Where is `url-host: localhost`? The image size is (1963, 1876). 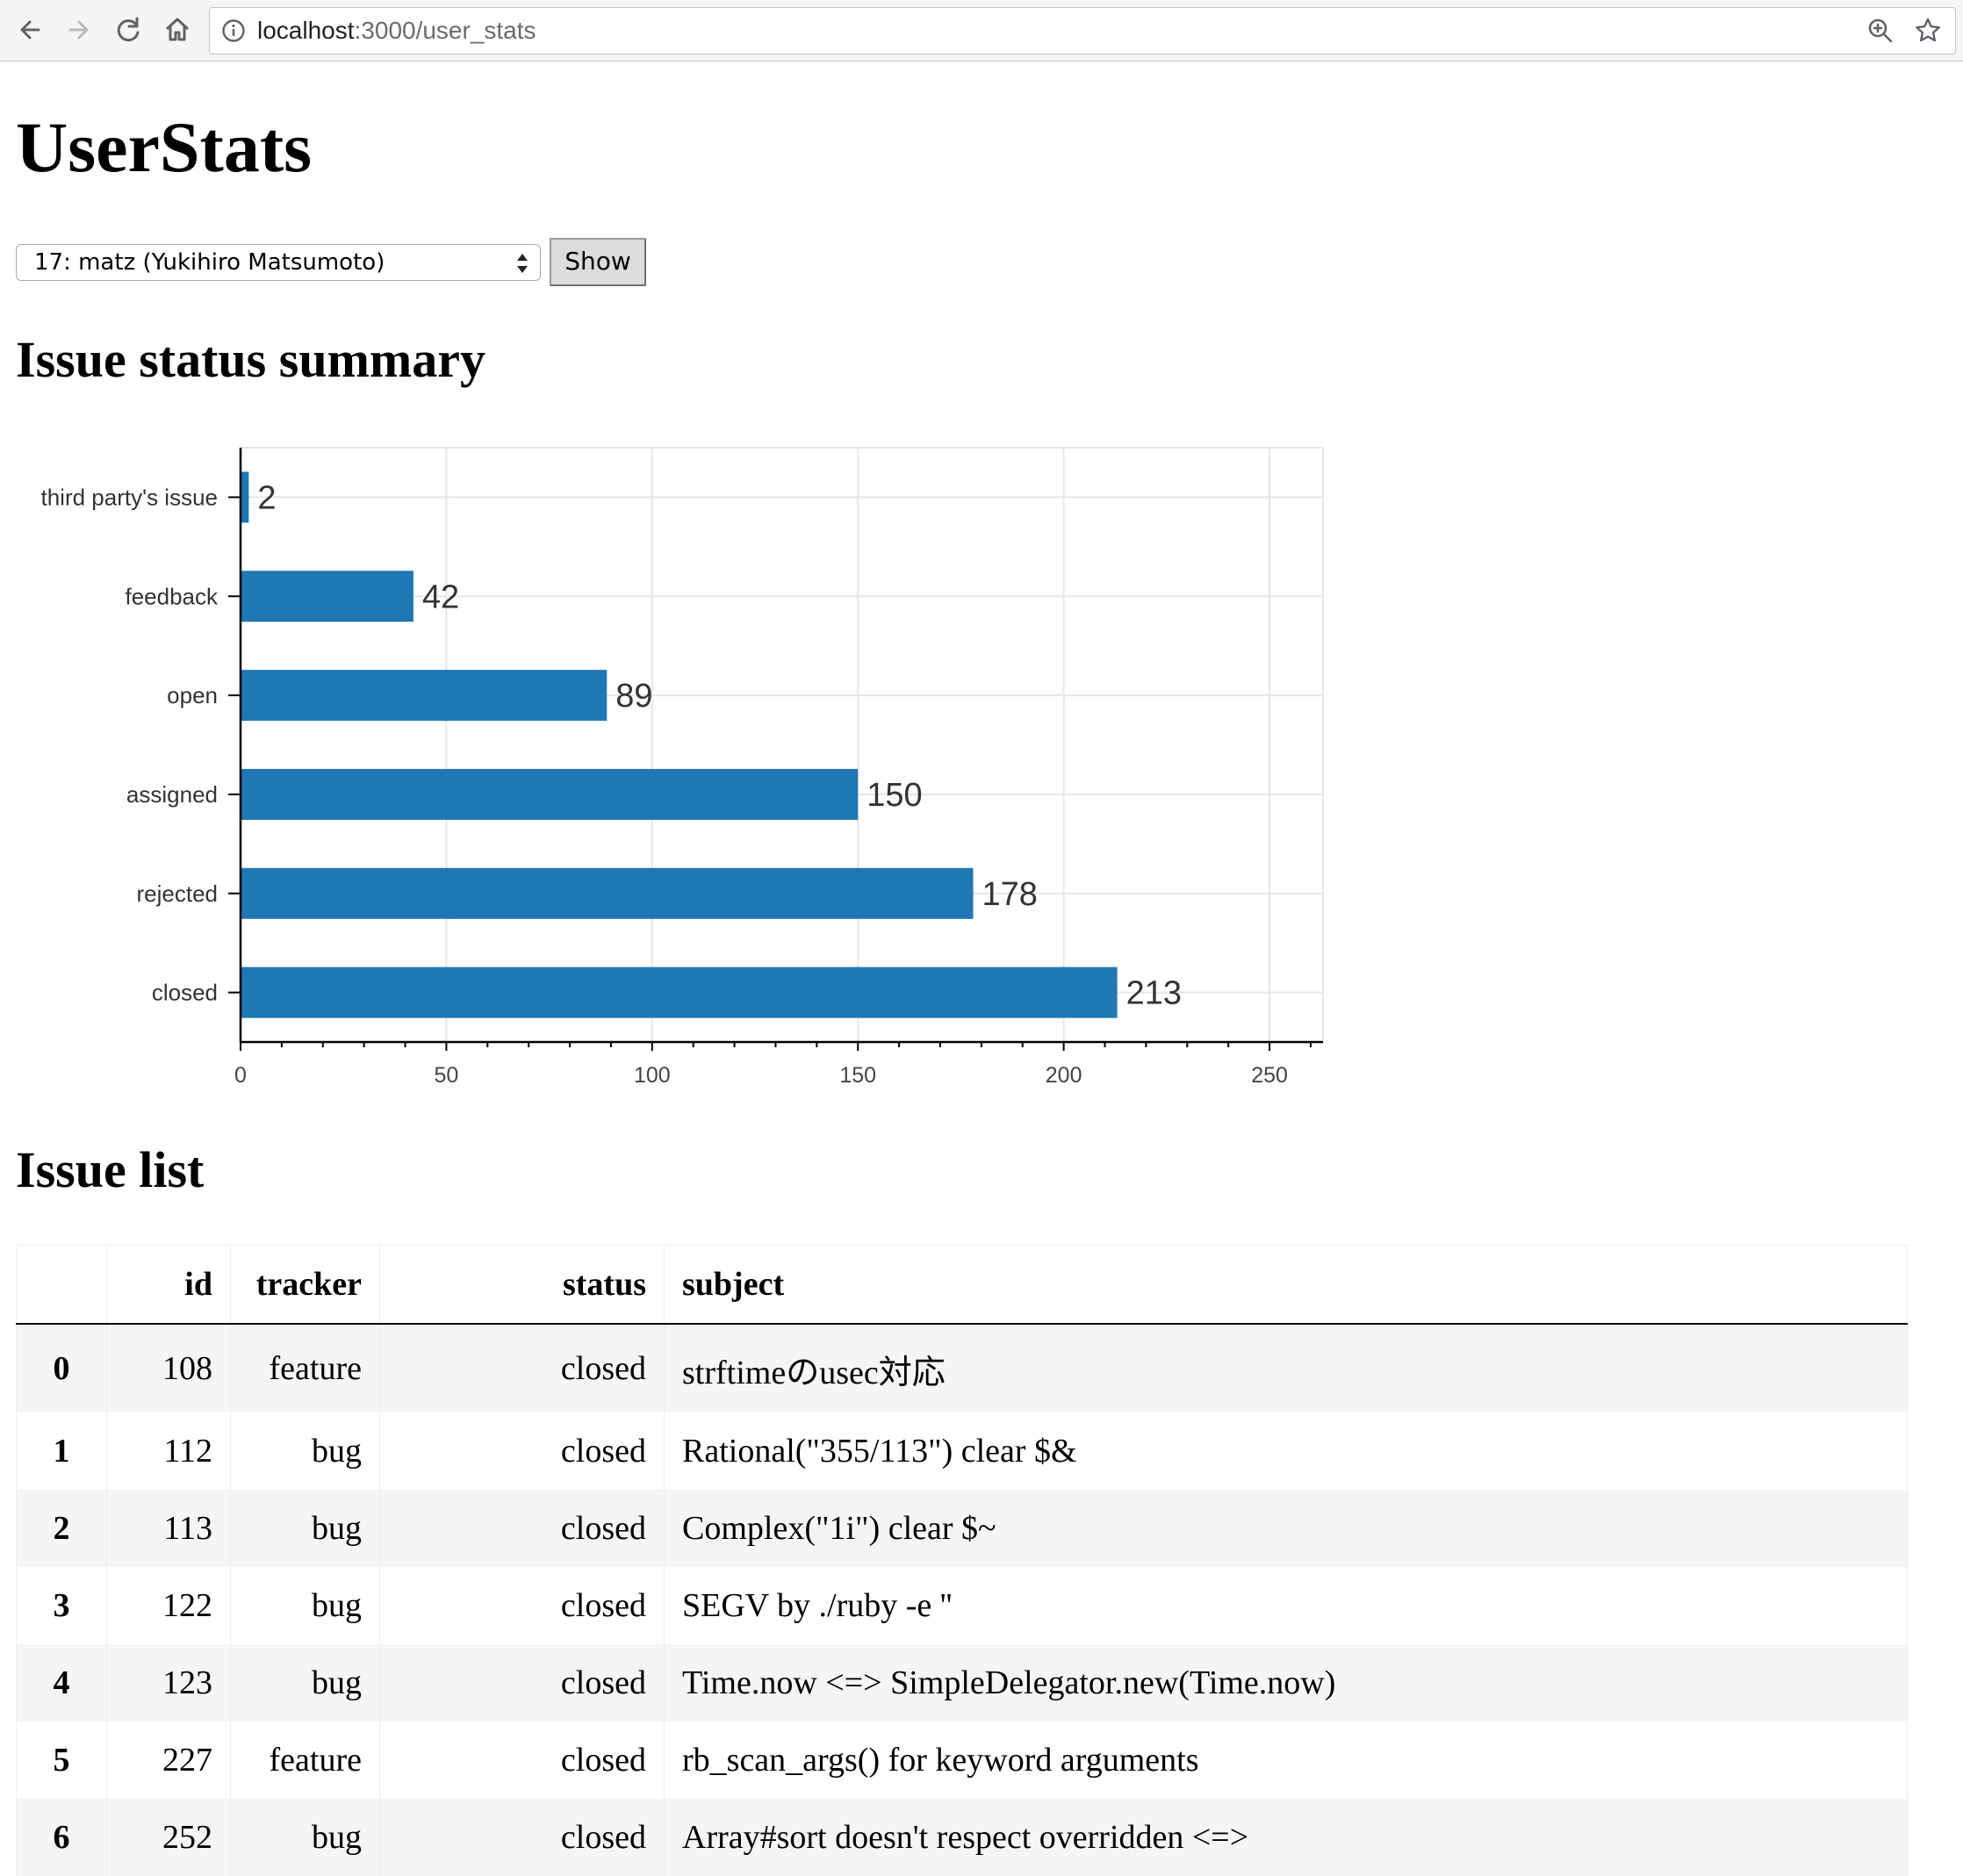 url-host: localhost is located at coordinates (306, 30).